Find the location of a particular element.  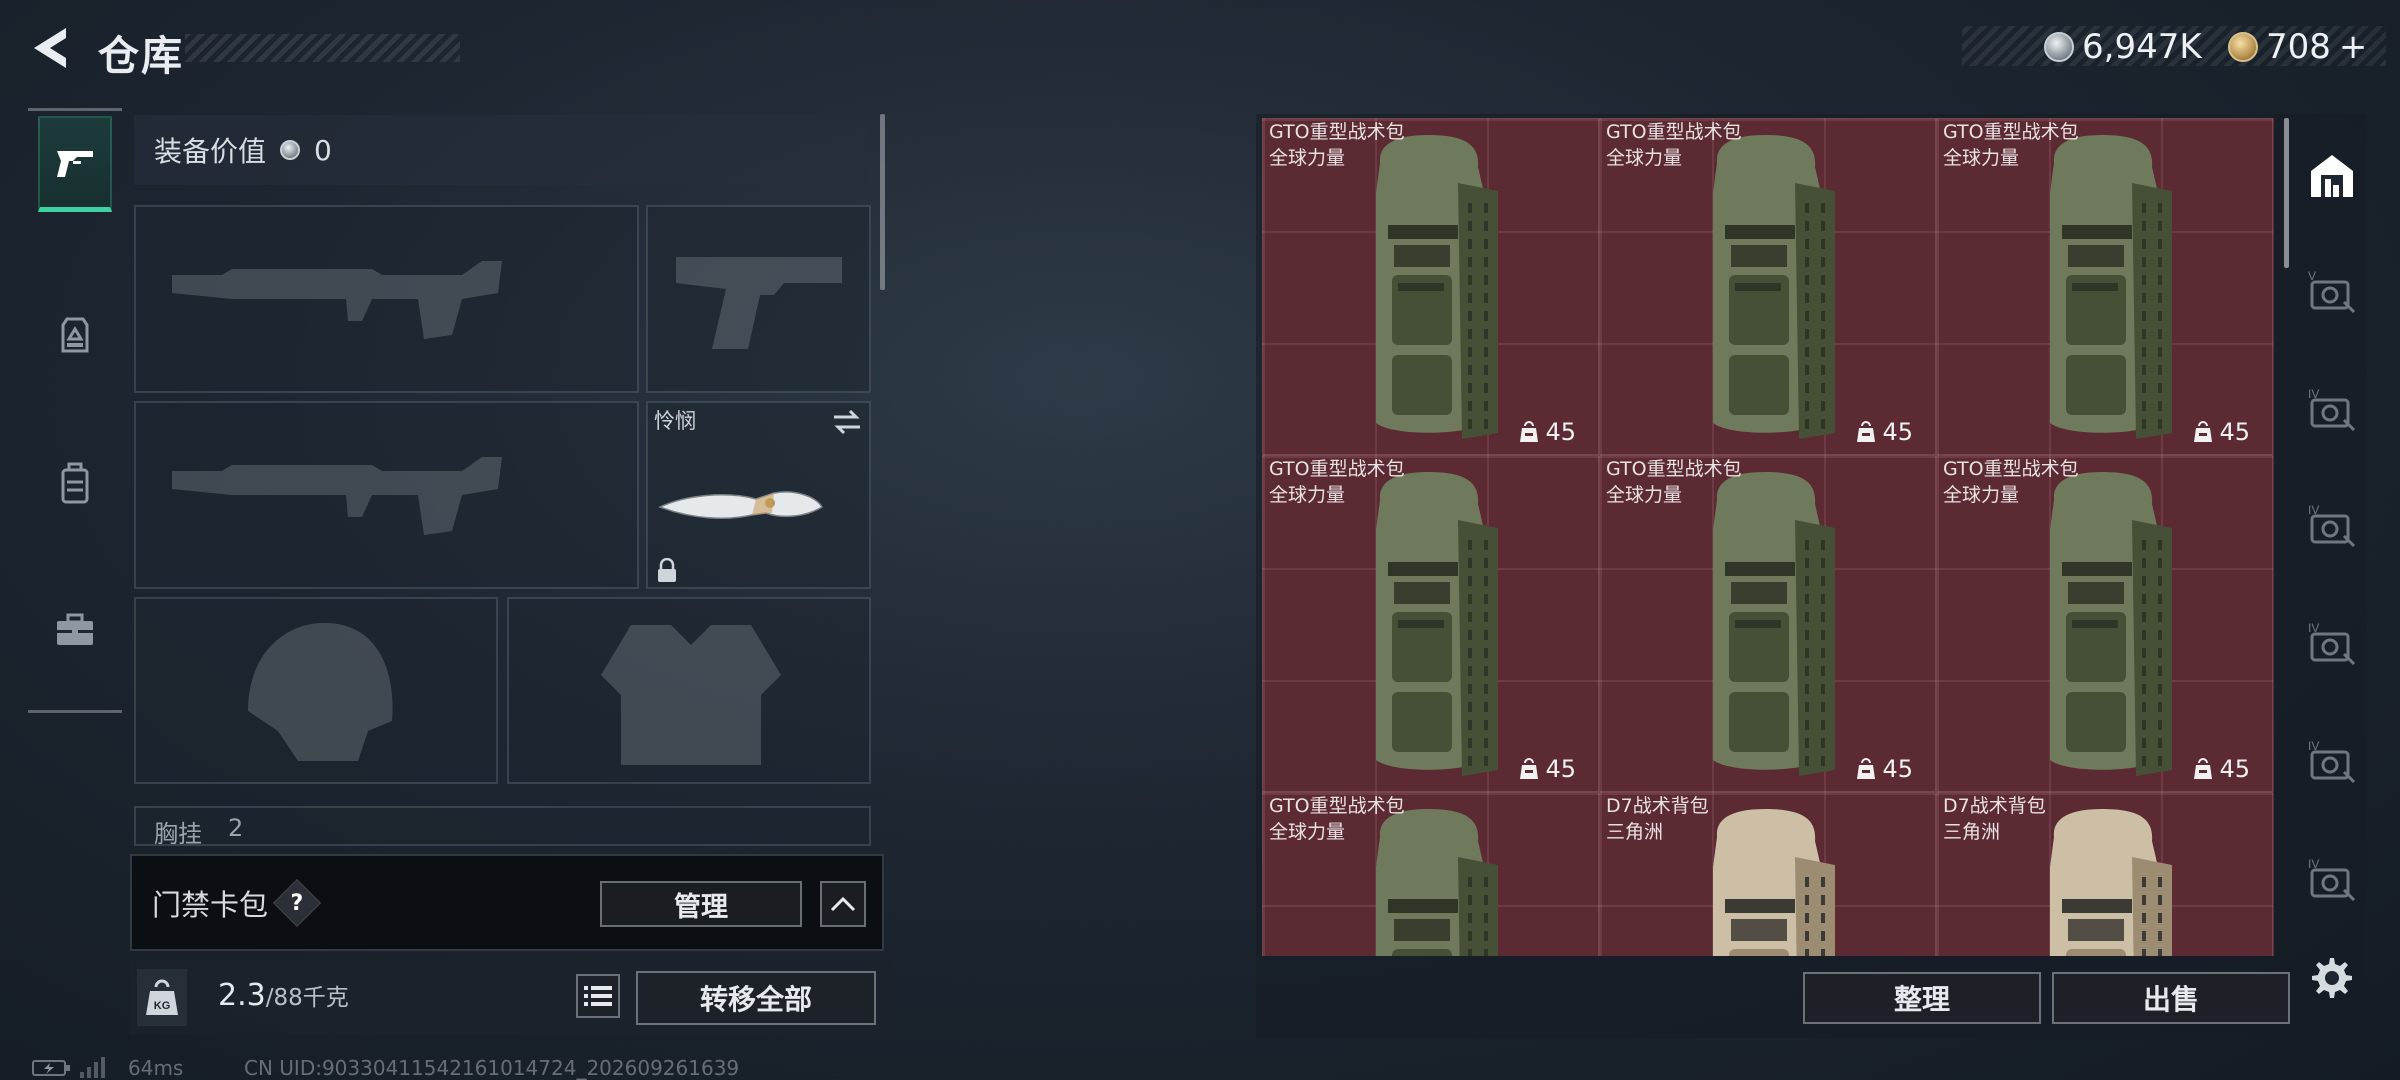

weight-max: /88千克 is located at coordinates (307, 998).